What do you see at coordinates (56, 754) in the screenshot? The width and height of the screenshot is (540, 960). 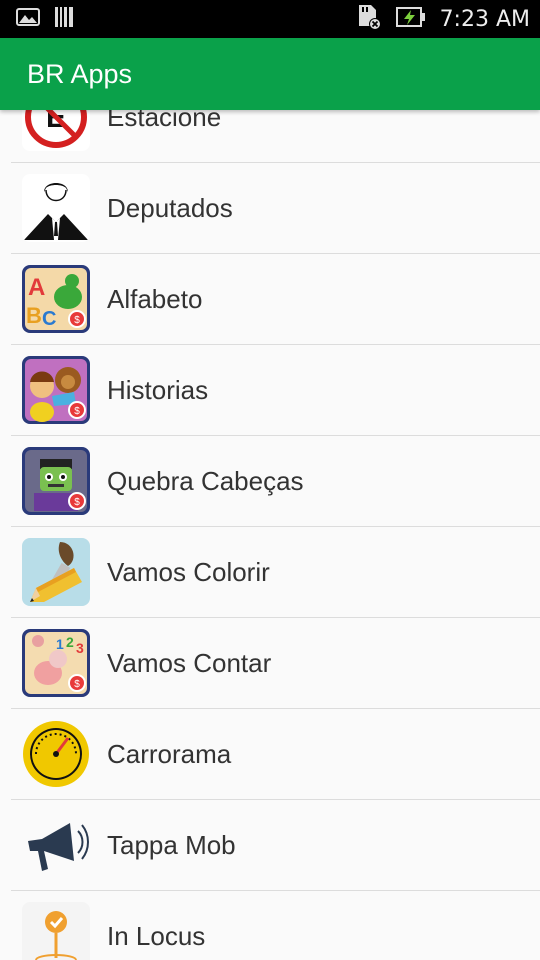 I see `carrorama-speedometer-icon` at bounding box center [56, 754].